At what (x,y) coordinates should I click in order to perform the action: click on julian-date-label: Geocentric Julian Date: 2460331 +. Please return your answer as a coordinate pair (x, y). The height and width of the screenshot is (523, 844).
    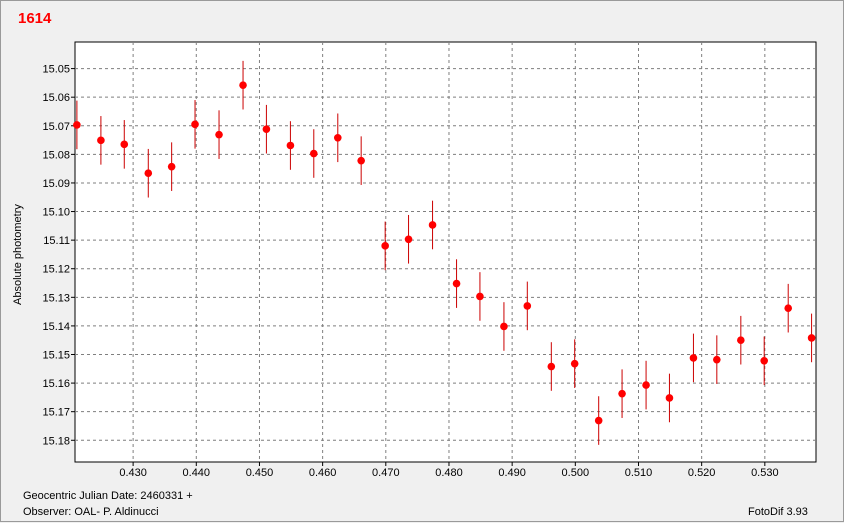
    Looking at the image, I should click on (108, 496).